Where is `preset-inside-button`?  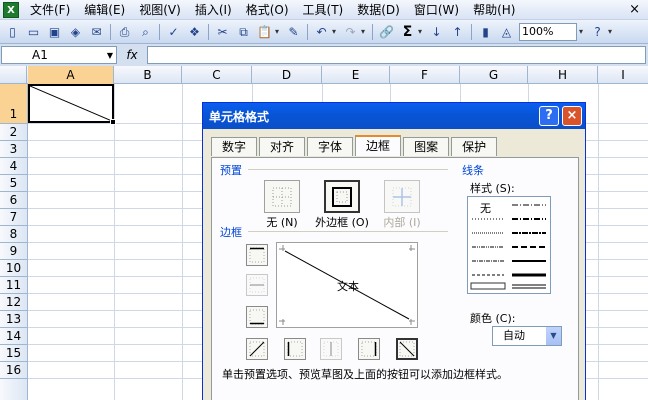
preset-inside-button is located at coordinates (402, 196).